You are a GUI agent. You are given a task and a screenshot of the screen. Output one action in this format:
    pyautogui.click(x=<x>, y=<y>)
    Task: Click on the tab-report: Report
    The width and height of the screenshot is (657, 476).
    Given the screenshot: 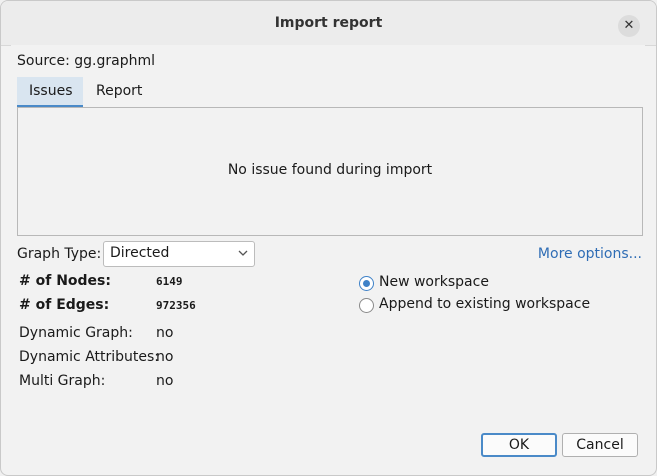 What is the action you would take?
    pyautogui.click(x=119, y=91)
    